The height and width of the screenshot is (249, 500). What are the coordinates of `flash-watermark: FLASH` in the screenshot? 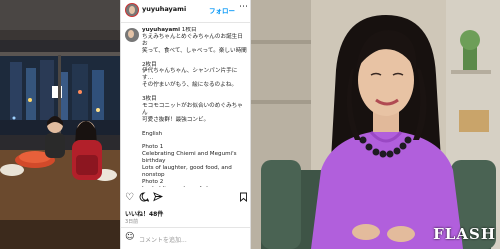 It's located at (464, 234).